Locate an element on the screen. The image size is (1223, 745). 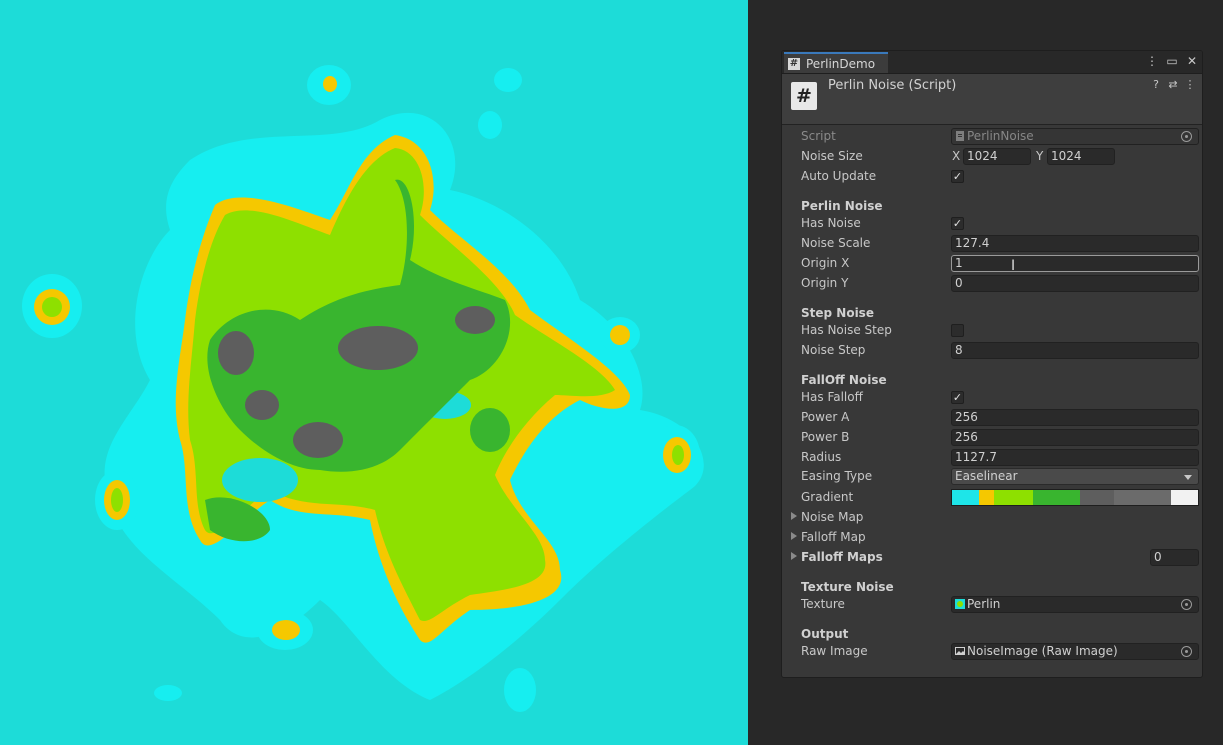
falloff-map-row: Falloff Map is located at coordinates (992, 538).